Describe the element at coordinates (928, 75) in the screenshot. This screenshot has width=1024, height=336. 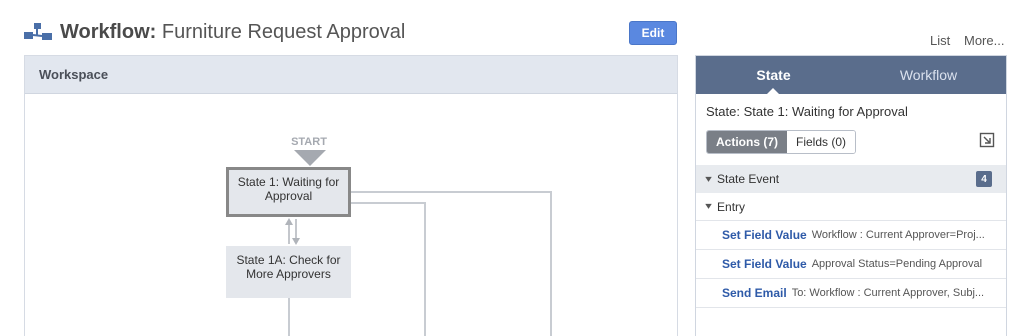
I see `tab-workflow: Workflow` at that location.